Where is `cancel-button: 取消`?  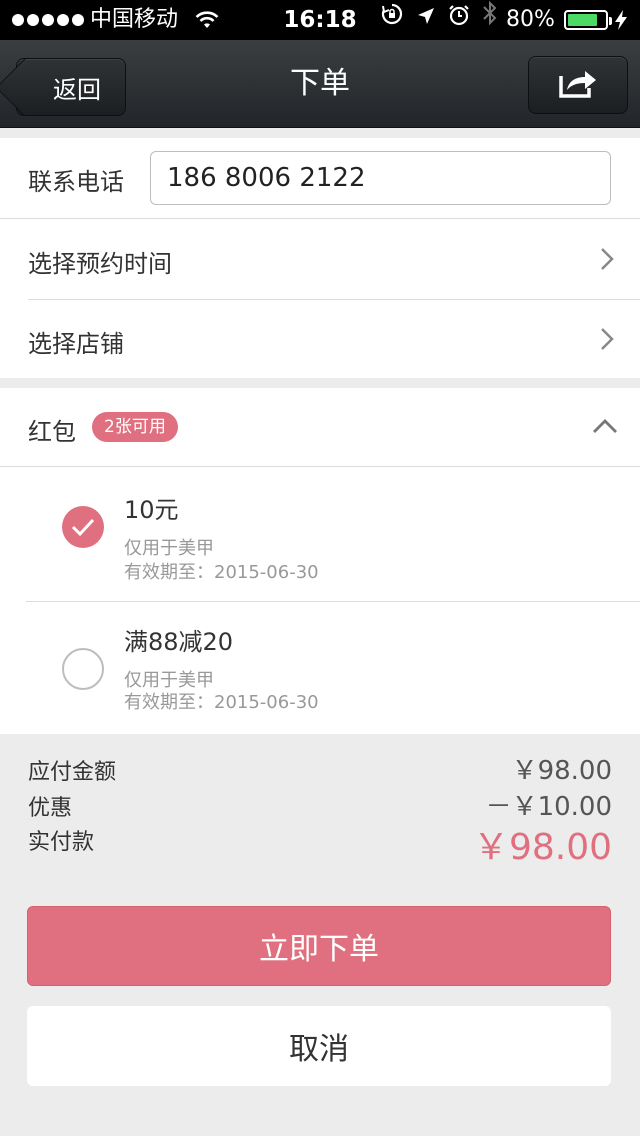
cancel-button: 取消 is located at coordinates (319, 1046).